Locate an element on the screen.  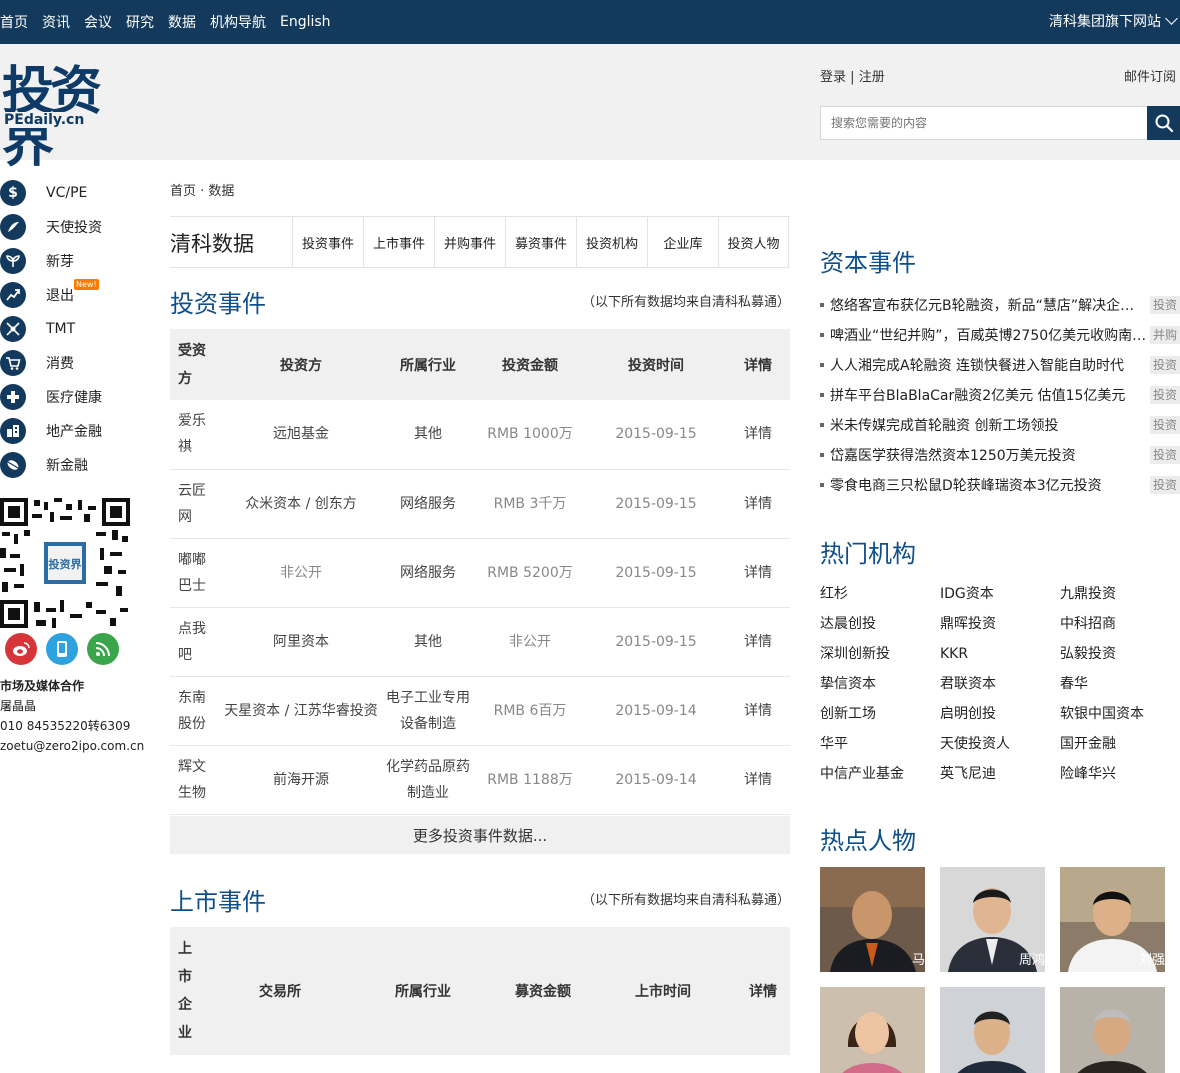
top-nav-data: 数据 is located at coordinates (182, 22).